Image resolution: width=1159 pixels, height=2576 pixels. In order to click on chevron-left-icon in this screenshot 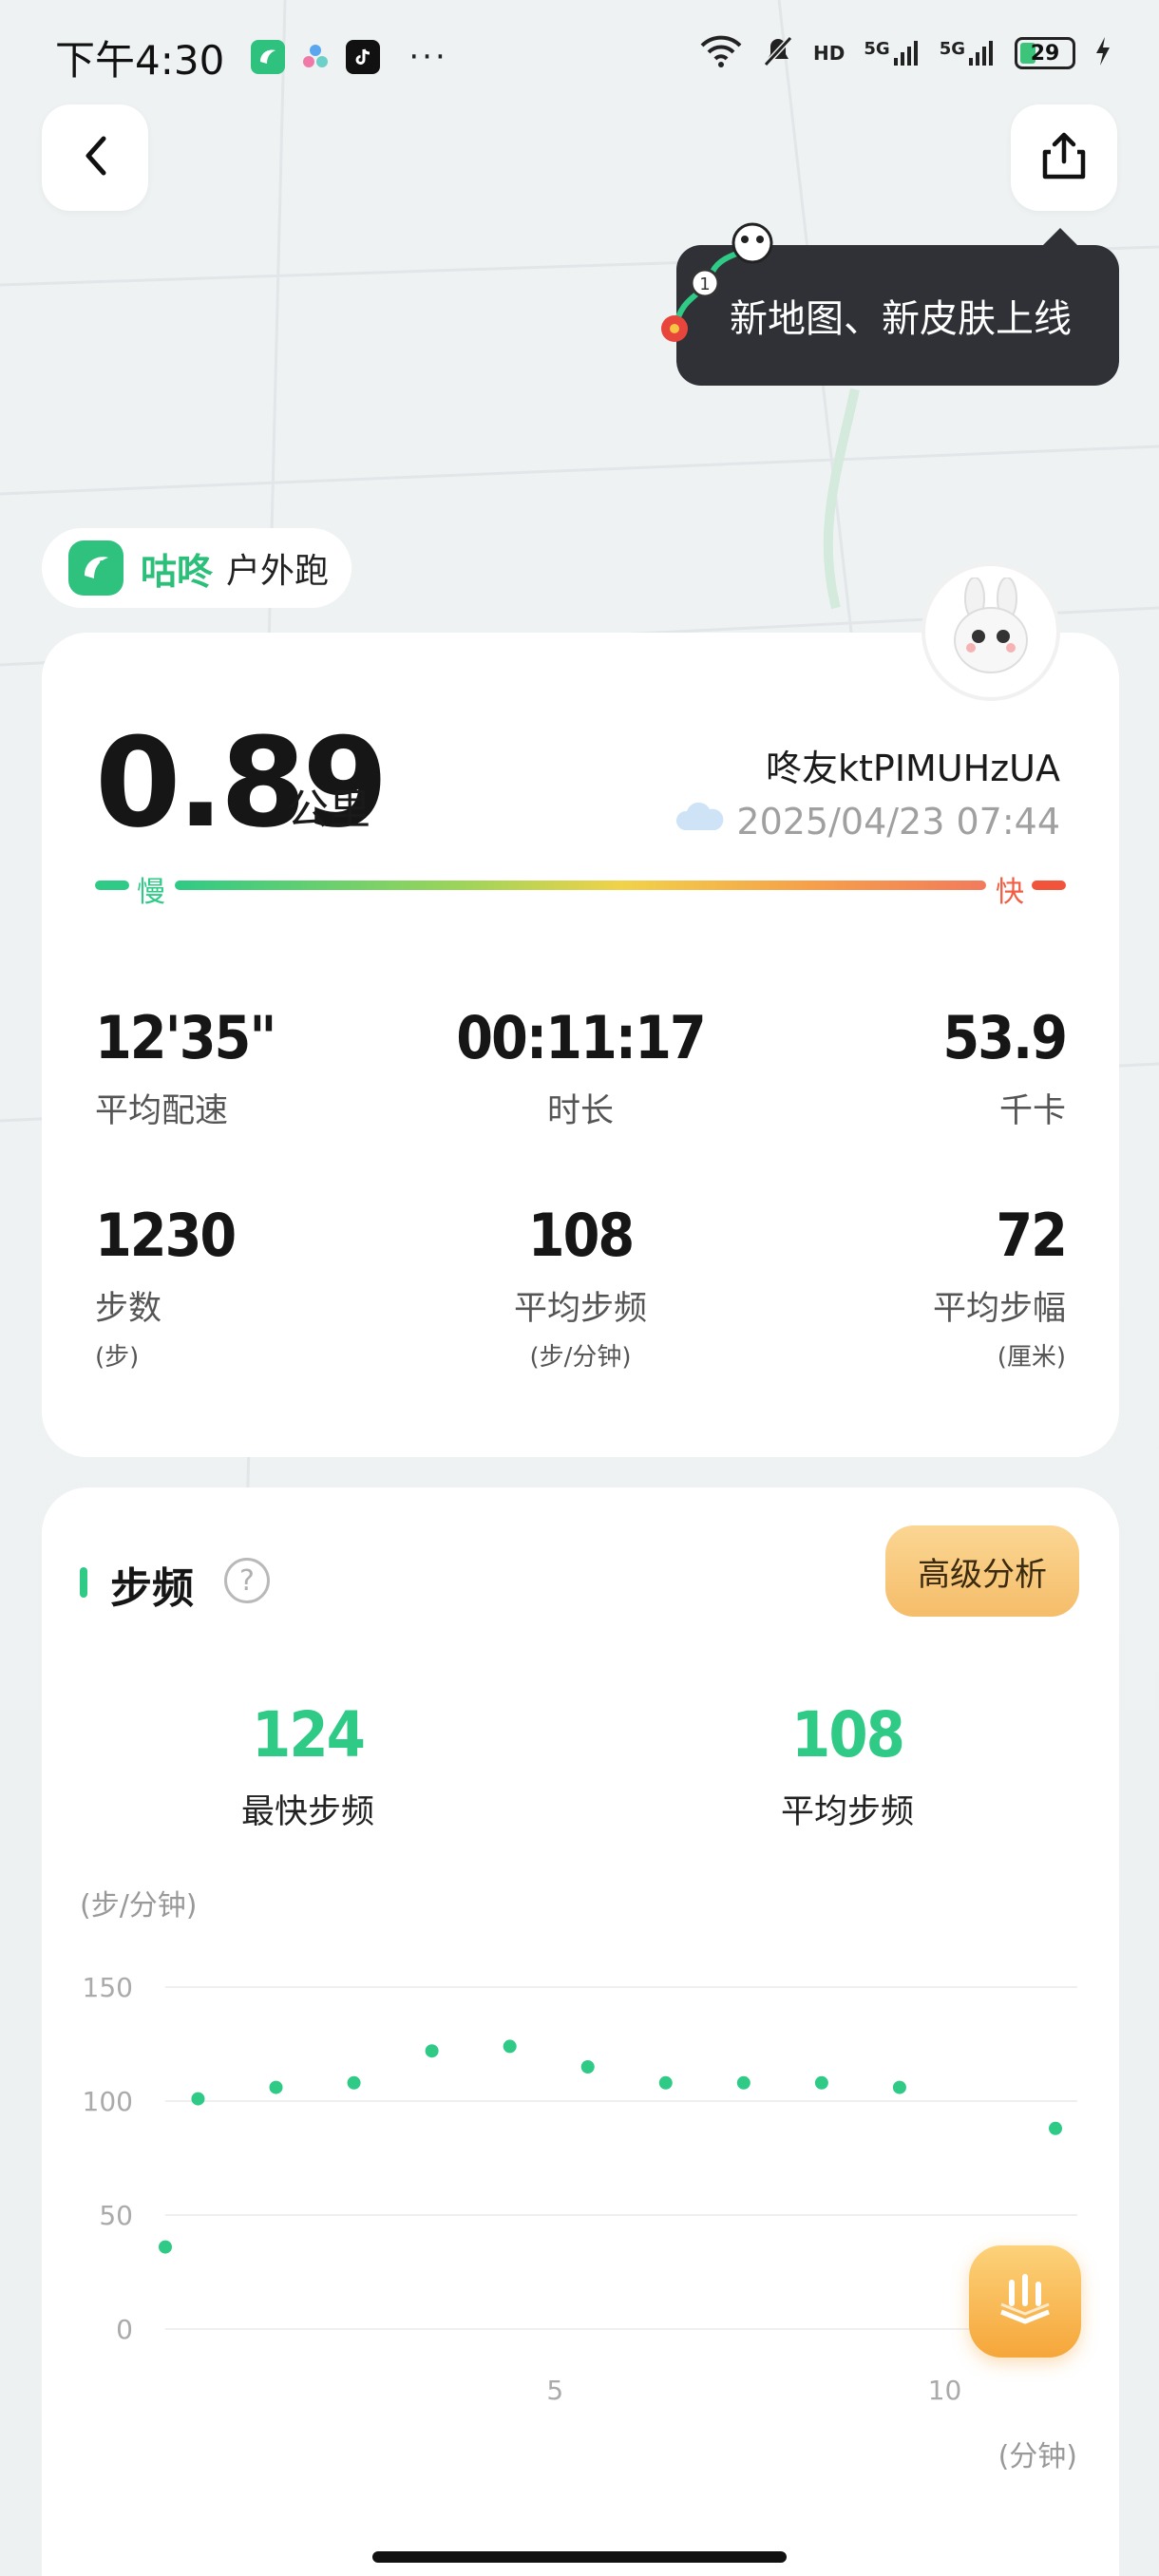, I will do `click(95, 157)`.